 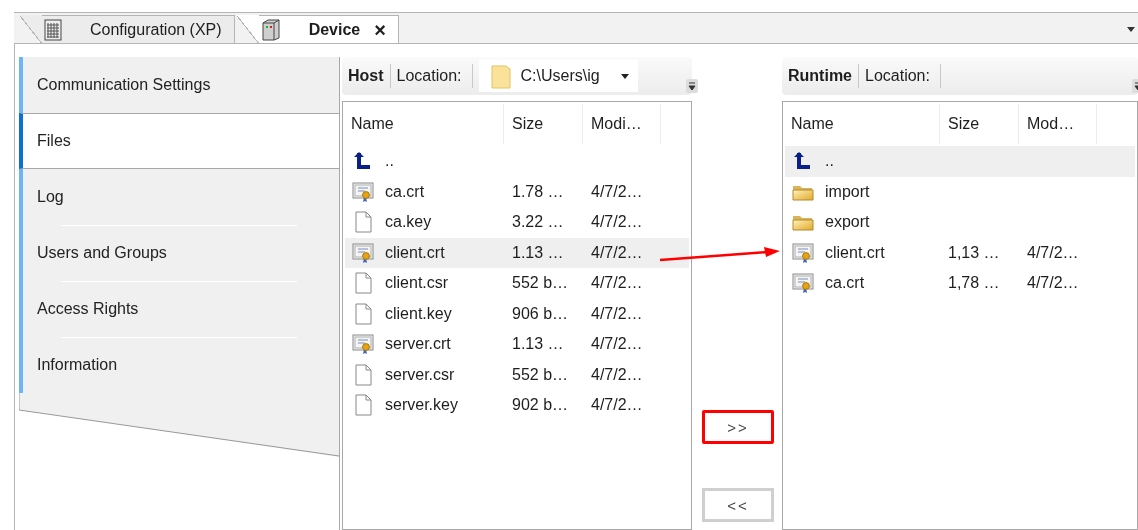 I want to click on file-name: client.key, so click(x=418, y=313).